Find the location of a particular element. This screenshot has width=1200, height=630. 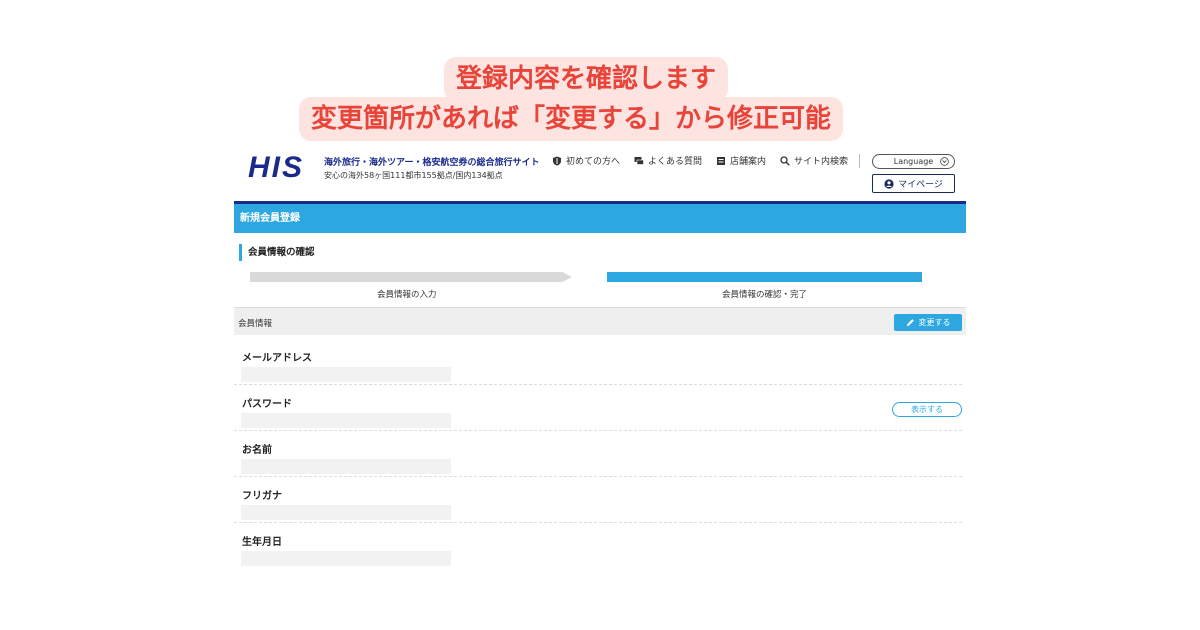

nav-divider is located at coordinates (859, 161).